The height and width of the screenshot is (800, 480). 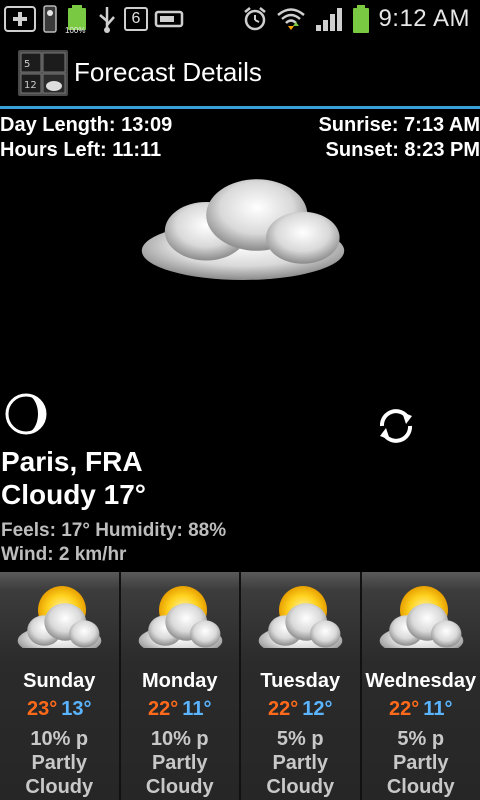 What do you see at coordinates (107, 19) in the screenshot?
I see `usb-icon` at bounding box center [107, 19].